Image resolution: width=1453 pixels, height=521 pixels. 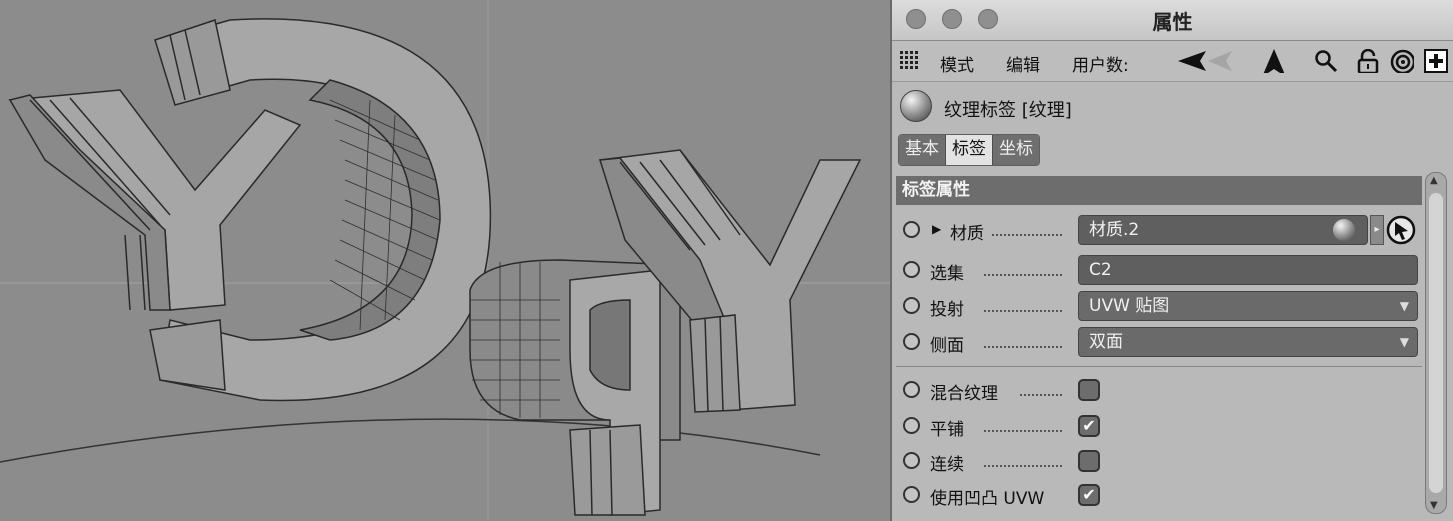 I want to click on pick-cursor-icon, so click(x=1401, y=230).